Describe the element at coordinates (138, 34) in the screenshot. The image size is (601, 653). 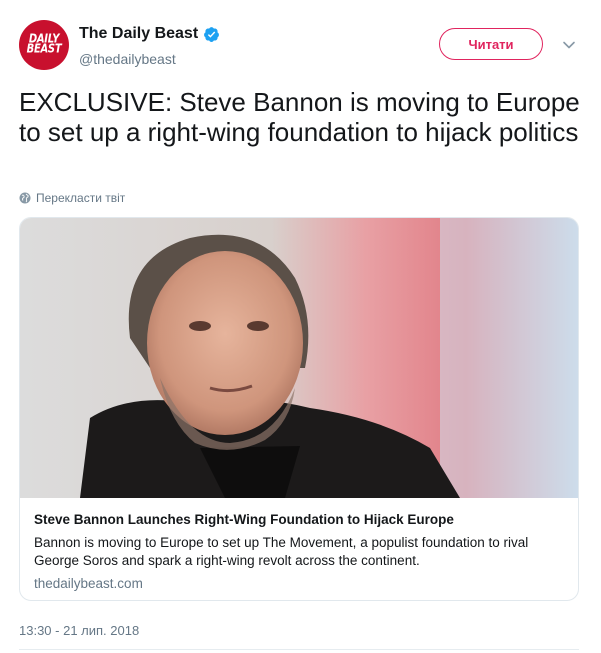
I see `display-name: The Daily Beast` at that location.